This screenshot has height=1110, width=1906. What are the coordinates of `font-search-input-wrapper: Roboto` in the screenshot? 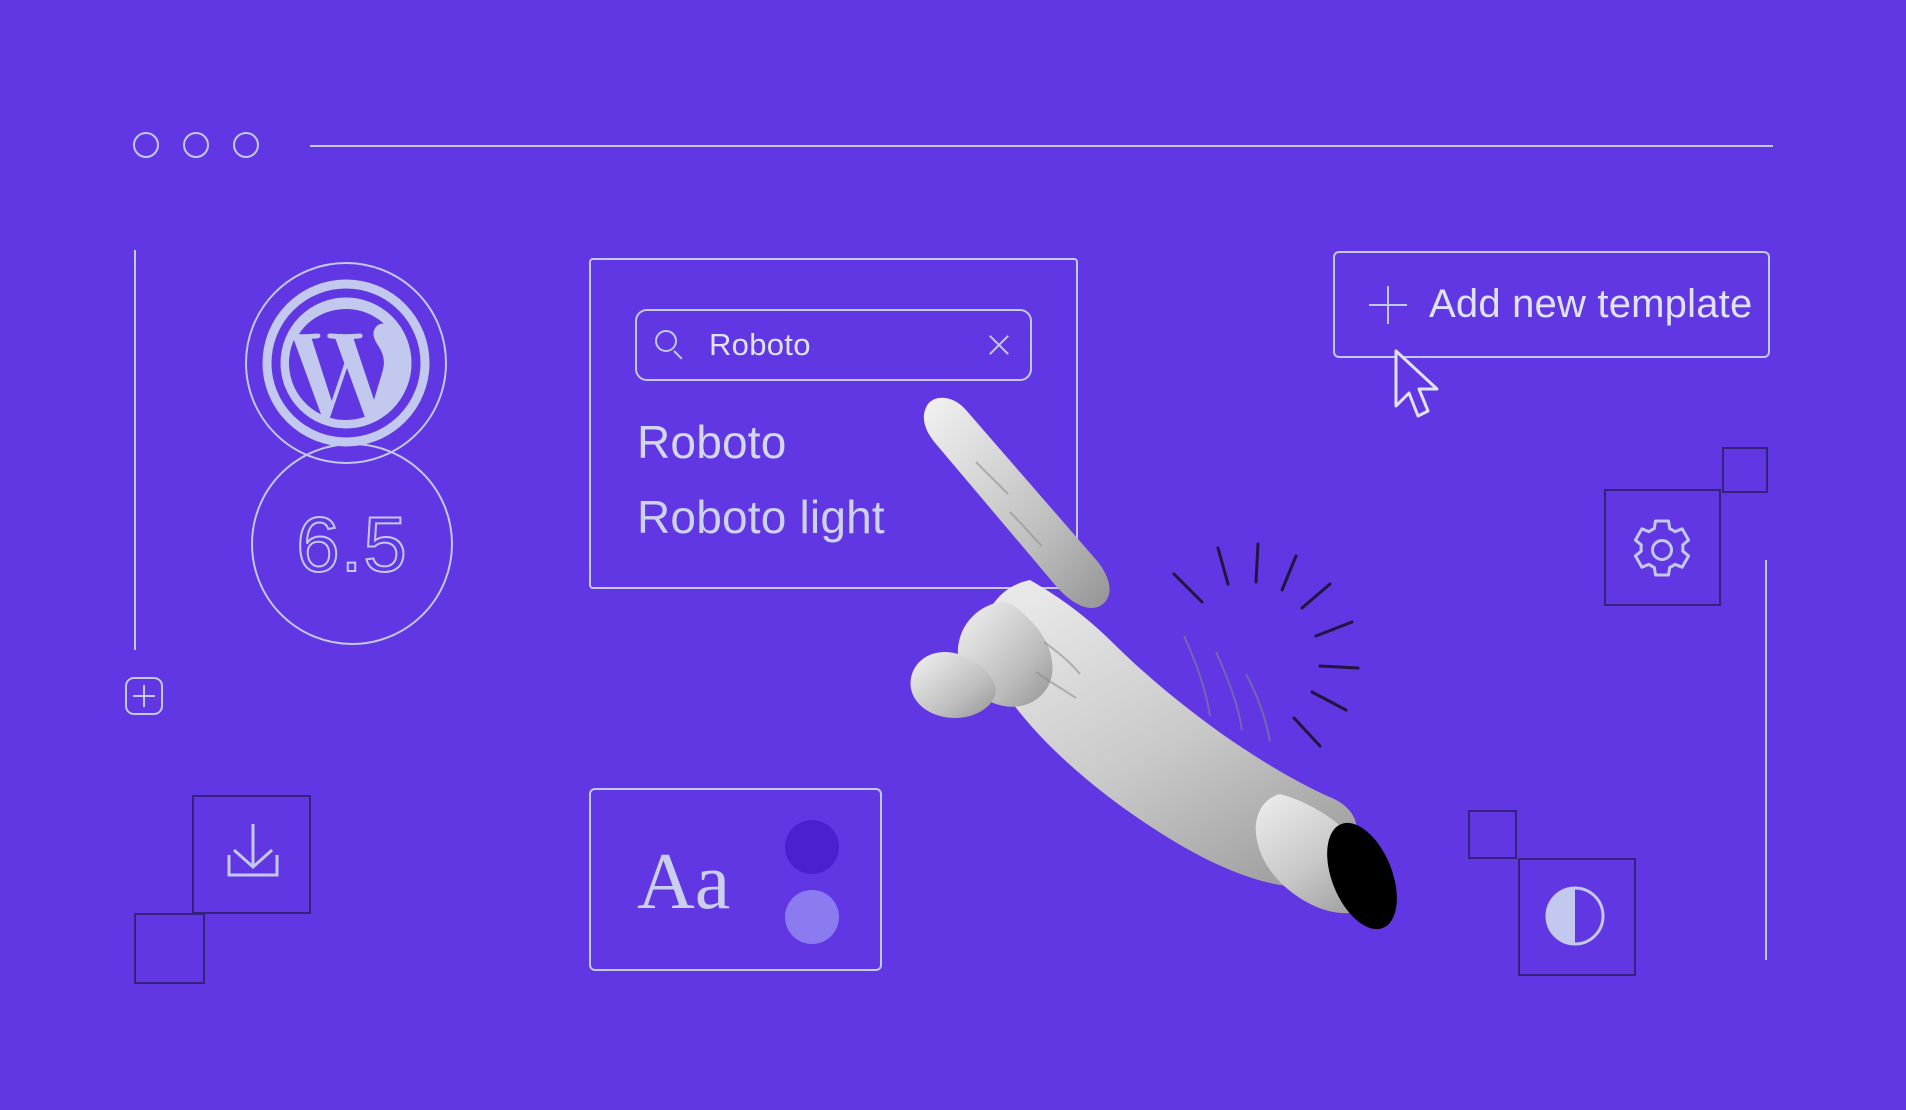 It's located at (833, 345).